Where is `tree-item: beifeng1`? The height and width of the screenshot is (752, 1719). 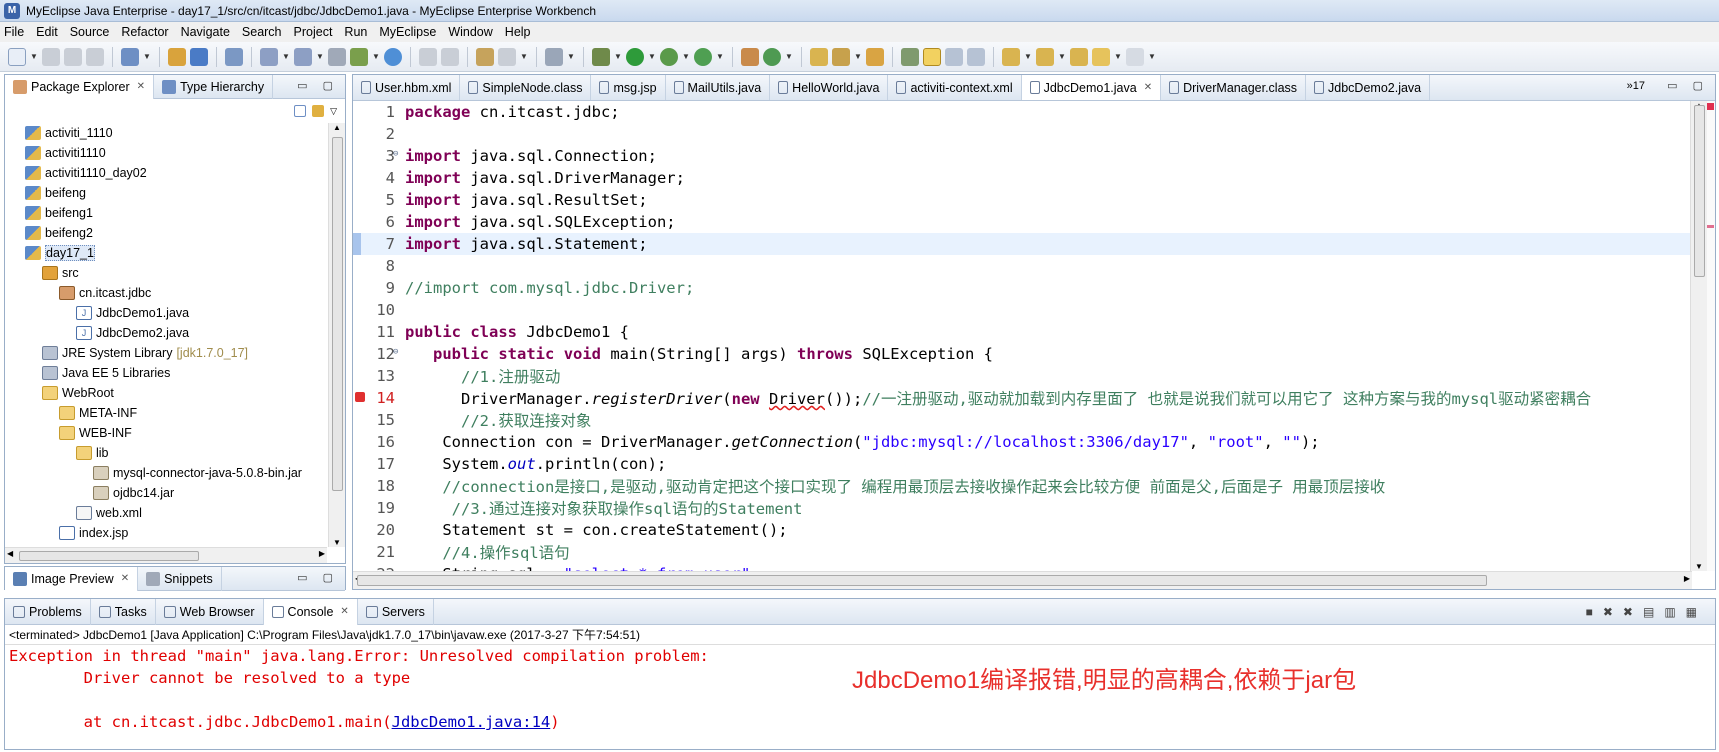
tree-item: beifeng1 is located at coordinates (166, 213).